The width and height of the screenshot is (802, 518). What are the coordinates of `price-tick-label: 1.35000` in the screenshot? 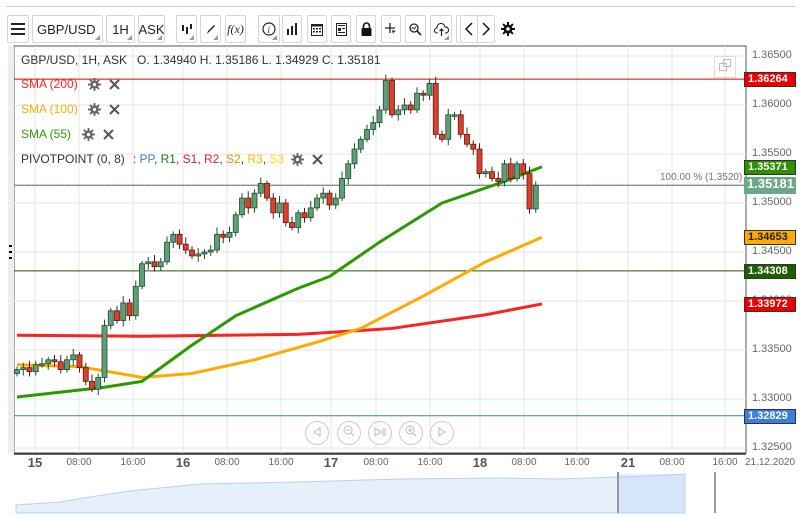 It's located at (772, 202).